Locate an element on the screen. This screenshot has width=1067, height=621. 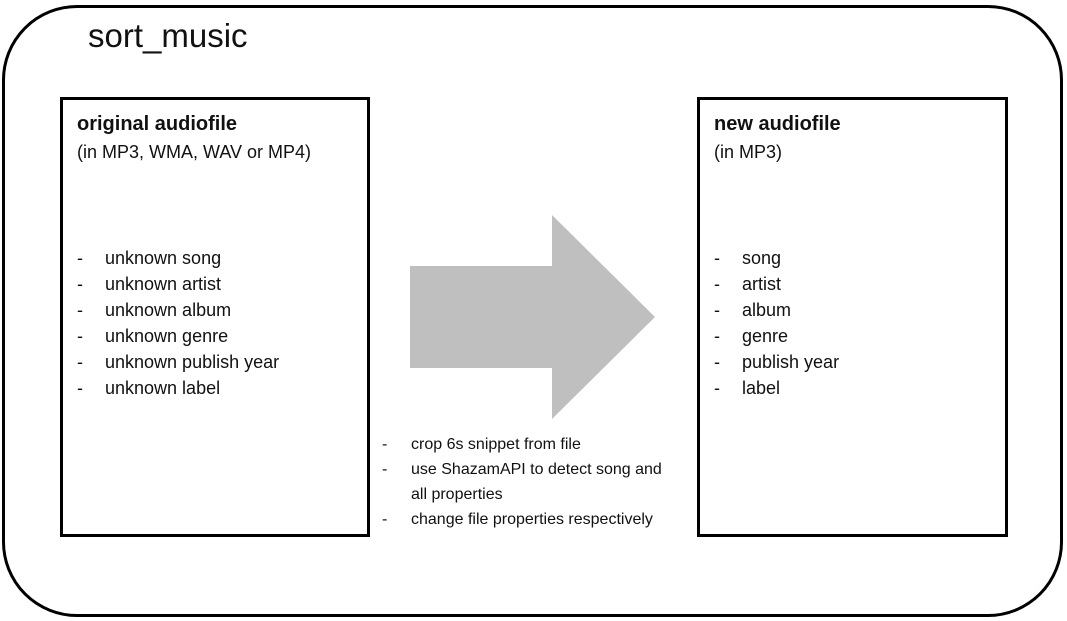
property-label: artist is located at coordinates (762, 284).